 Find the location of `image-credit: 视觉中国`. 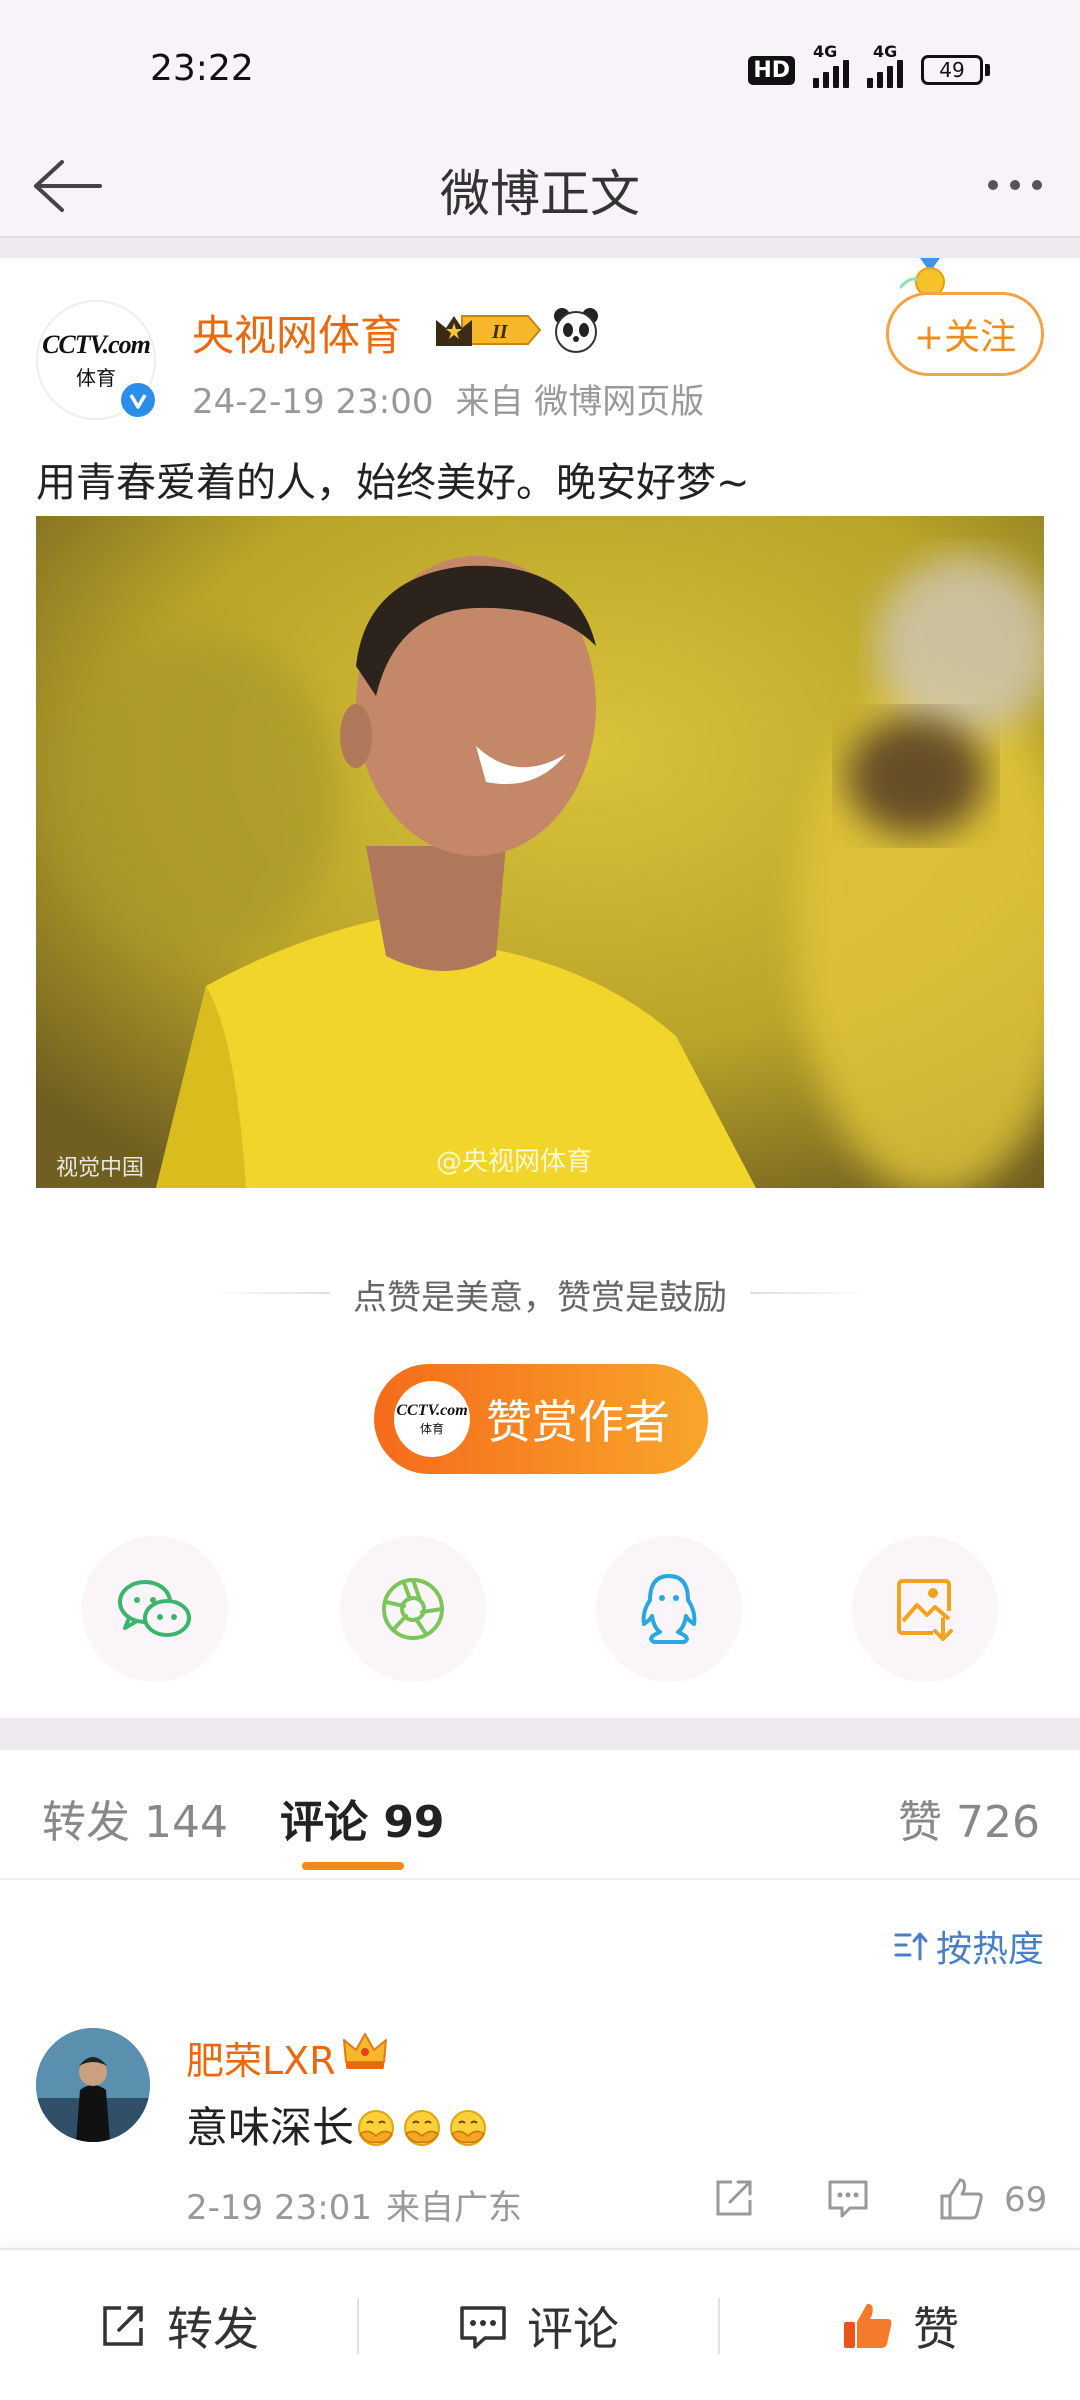

image-credit: 视觉中国 is located at coordinates (100, 1168).